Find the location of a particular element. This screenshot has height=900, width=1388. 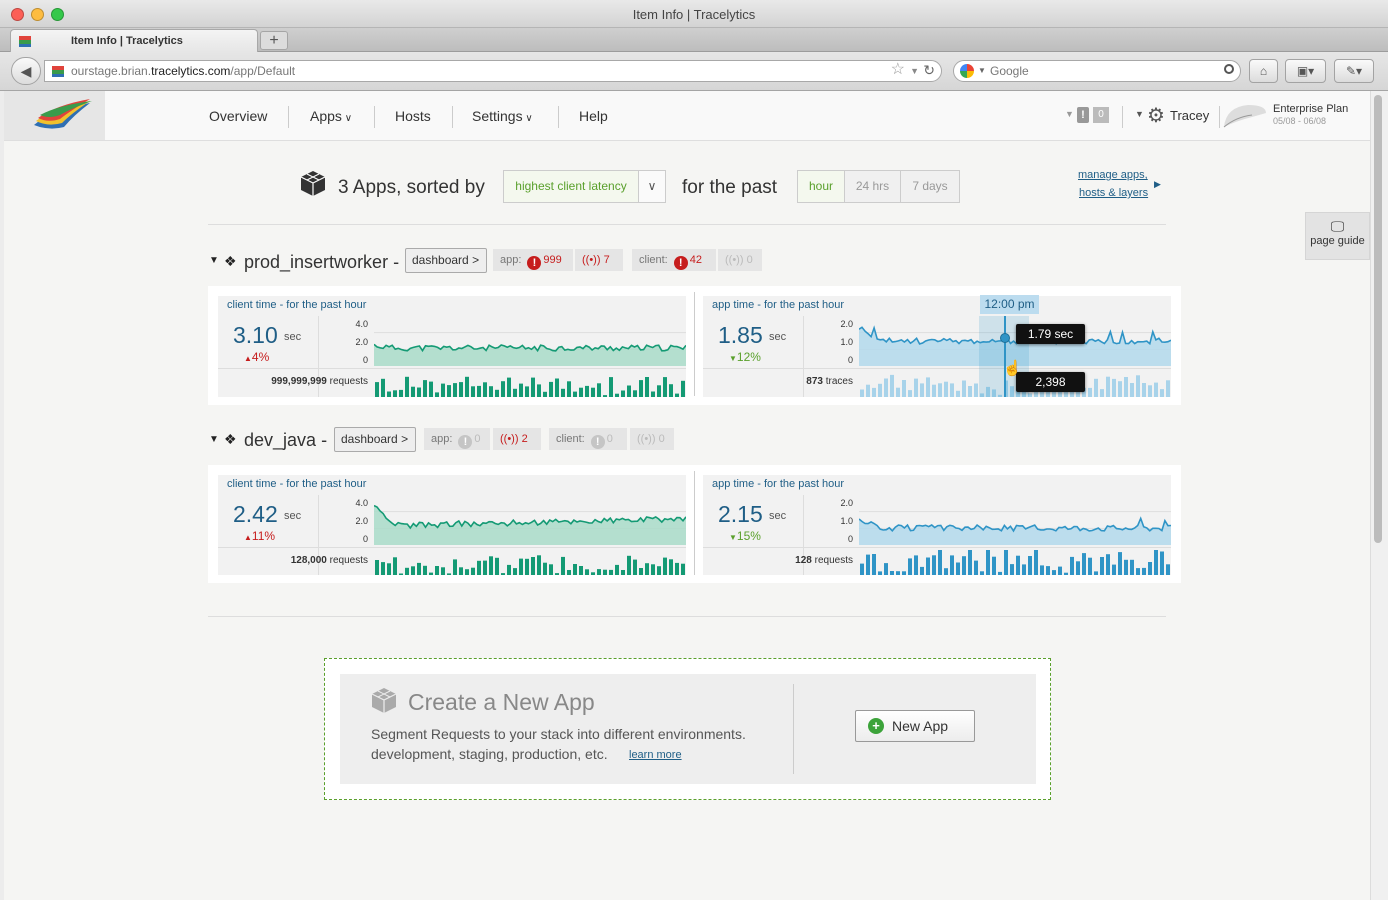

search-field: ▼ Google is located at coordinates (1097, 71).